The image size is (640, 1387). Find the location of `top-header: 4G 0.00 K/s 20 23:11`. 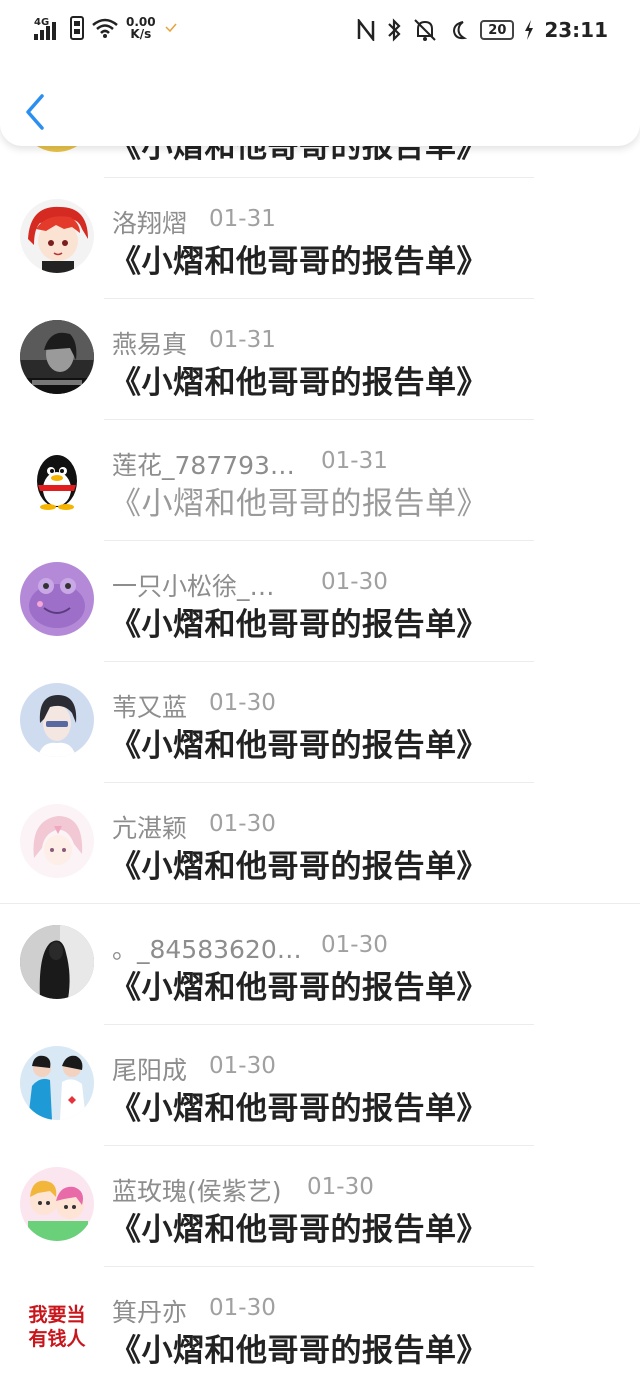

top-header: 4G 0.00 K/s 20 23:11 is located at coordinates (320, 73).